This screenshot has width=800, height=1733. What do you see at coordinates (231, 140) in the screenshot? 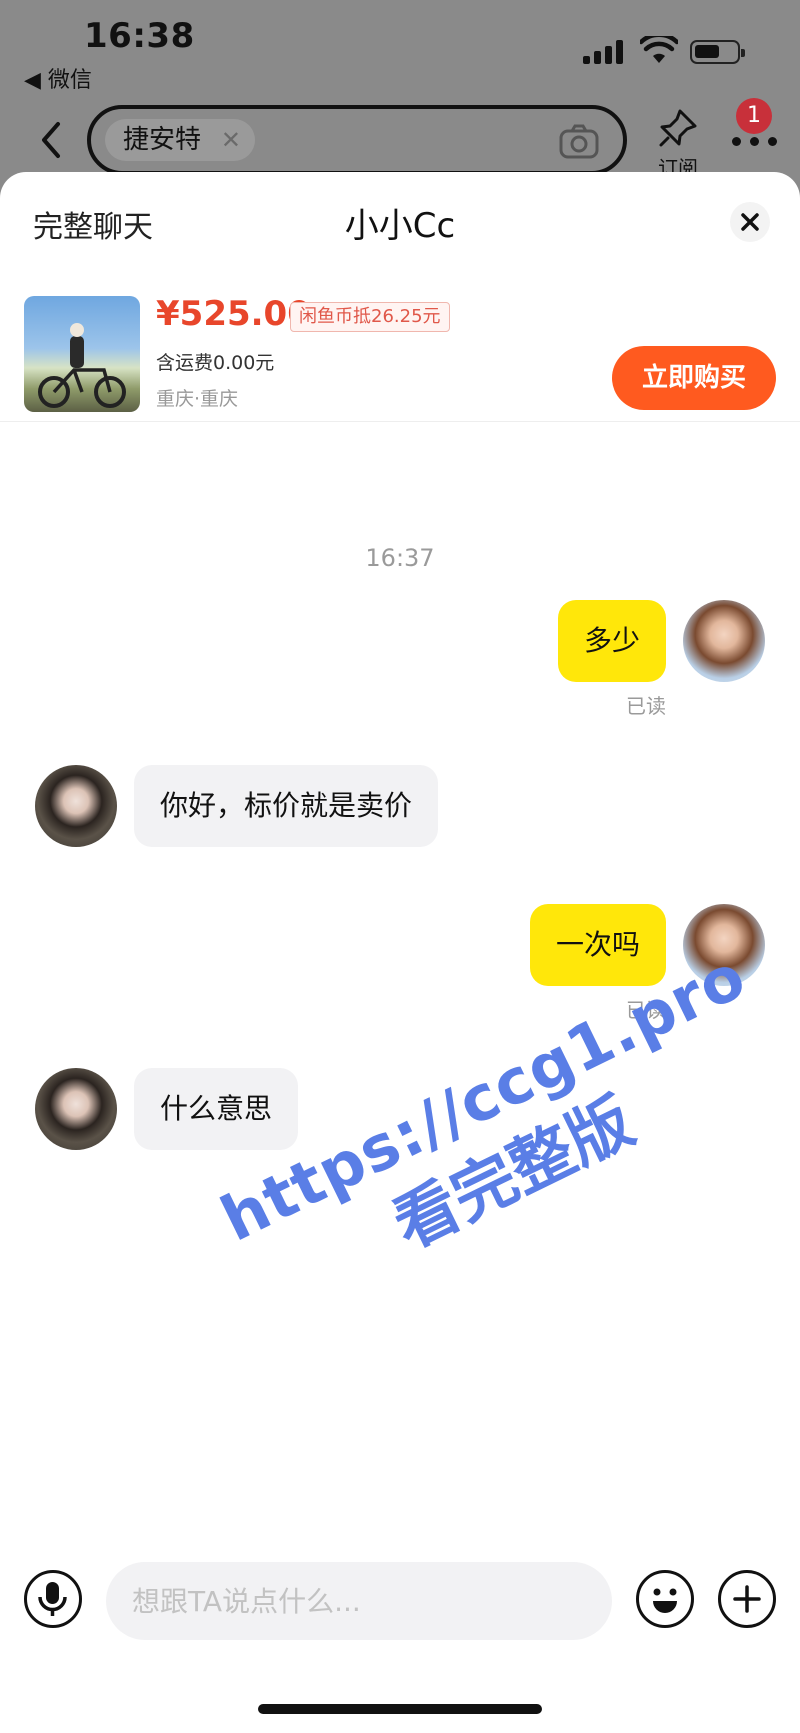
I see `chip-close-icon: ✕` at bounding box center [231, 140].